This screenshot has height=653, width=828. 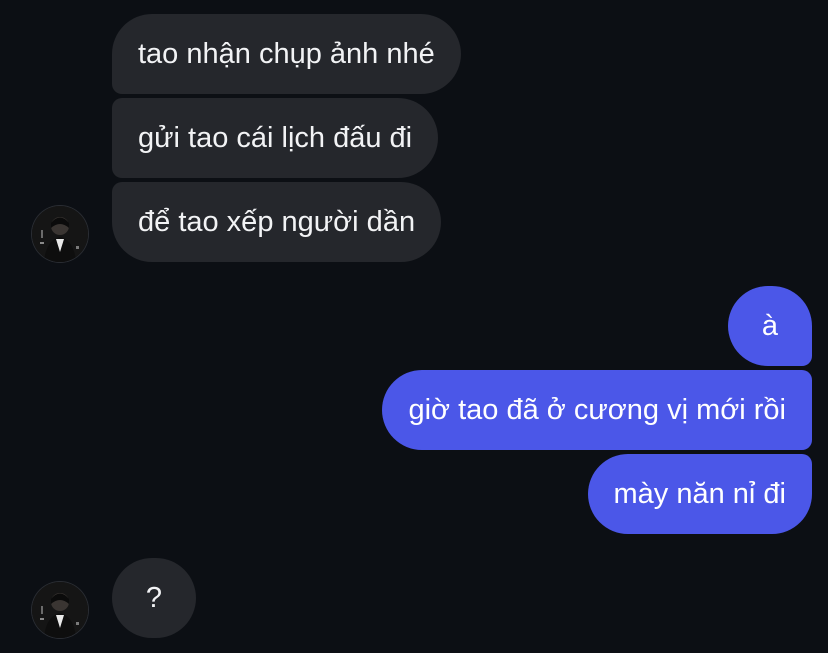 I want to click on message-text: tao nhận chụp ảnh nhé, so click(x=286, y=53).